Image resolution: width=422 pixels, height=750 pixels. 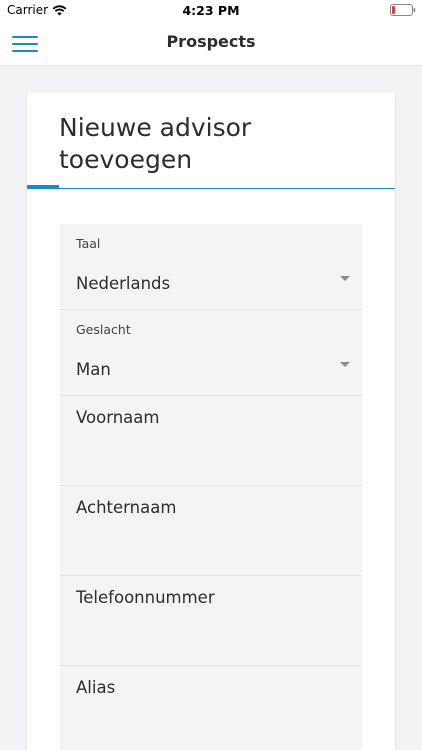 What do you see at coordinates (403, 10) in the screenshot?
I see `battery-icon` at bounding box center [403, 10].